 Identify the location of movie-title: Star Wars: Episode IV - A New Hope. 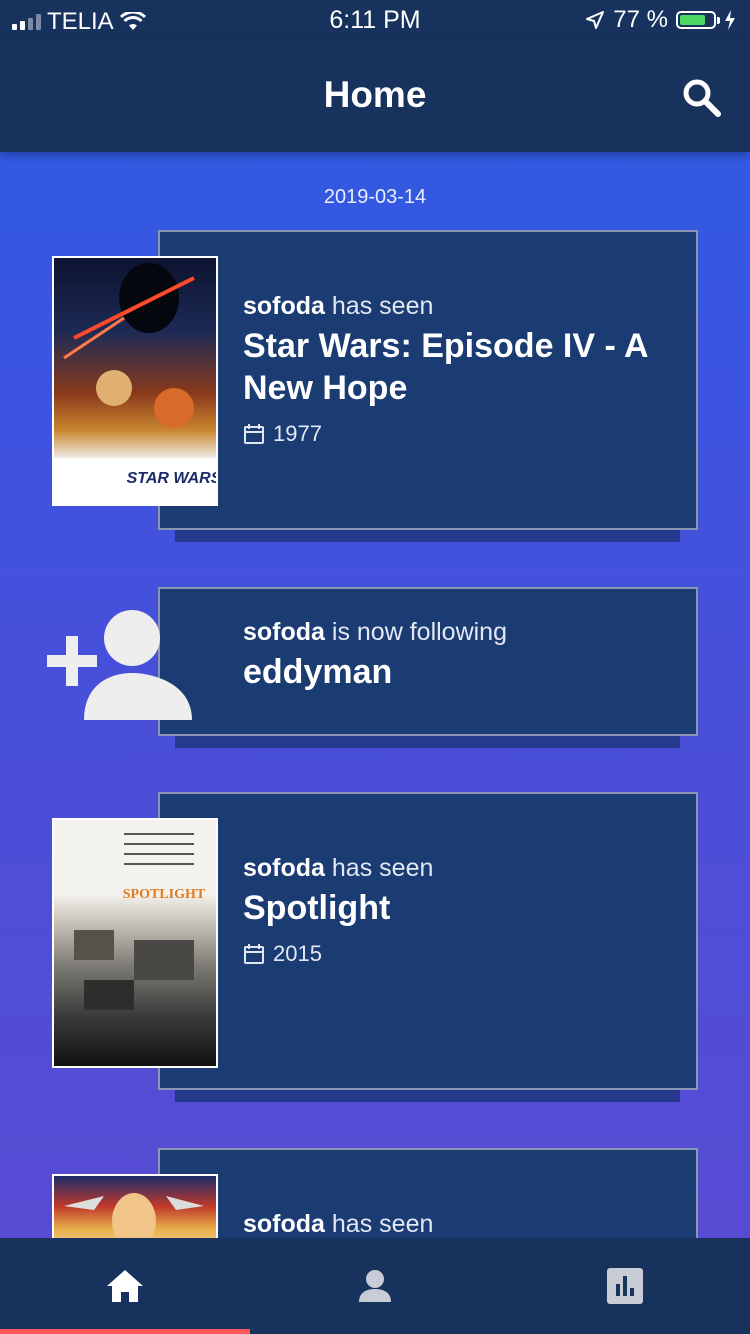
(463, 367).